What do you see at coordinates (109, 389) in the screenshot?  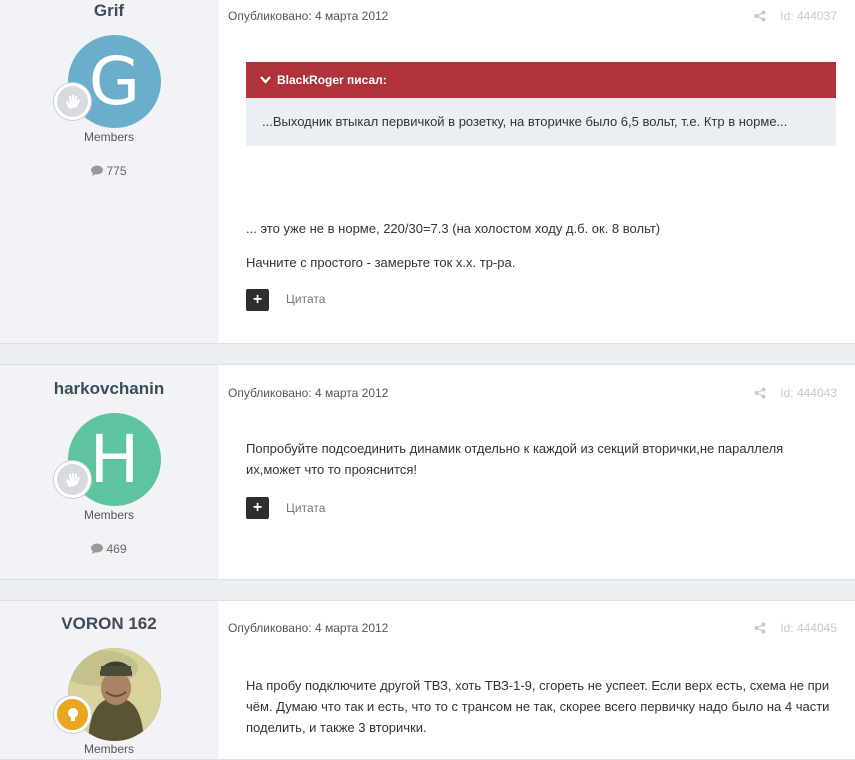 I see `author-name: harkovchanin` at bounding box center [109, 389].